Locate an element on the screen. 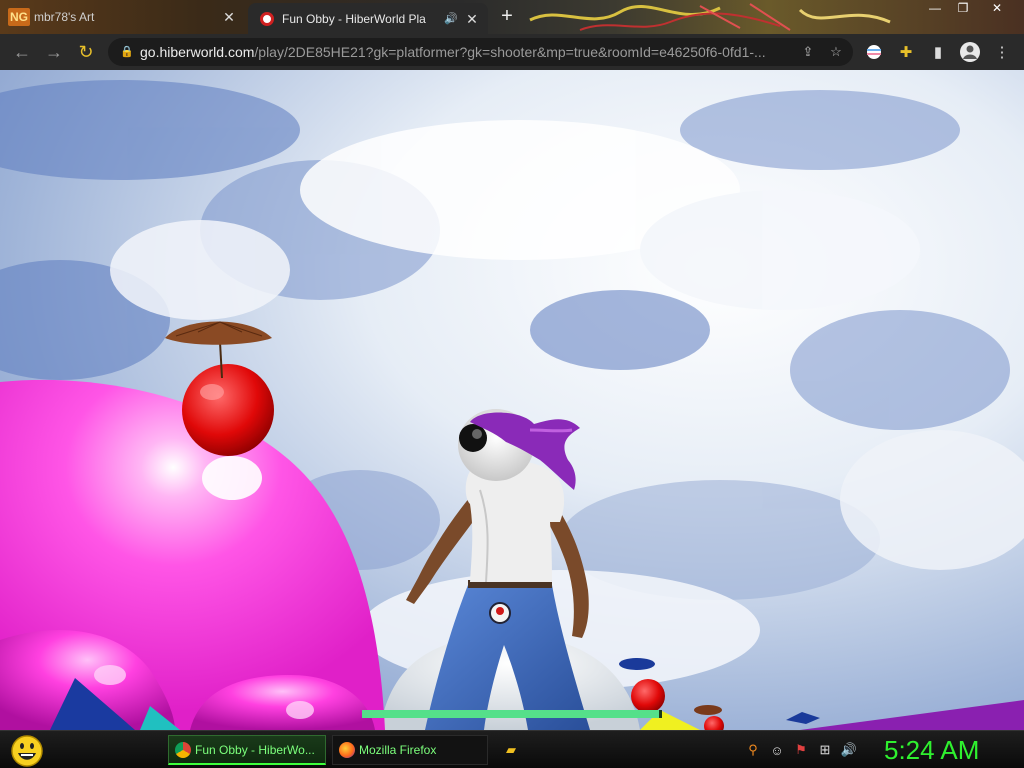 This screenshot has height=768, width=1024. player-health-bar is located at coordinates (512, 714).